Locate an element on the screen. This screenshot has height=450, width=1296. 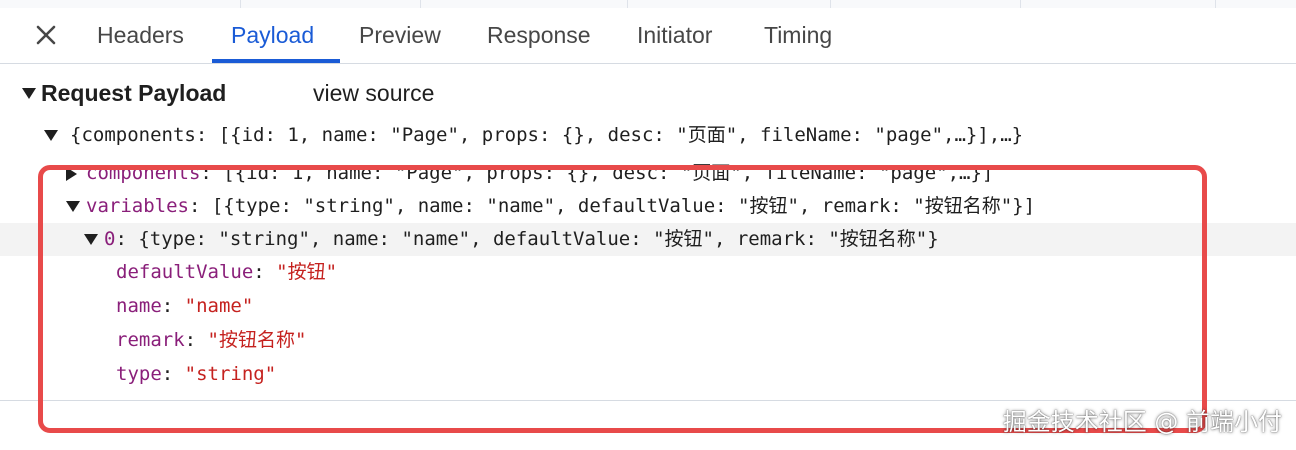
tab-preview: Preview is located at coordinates (400, 35).